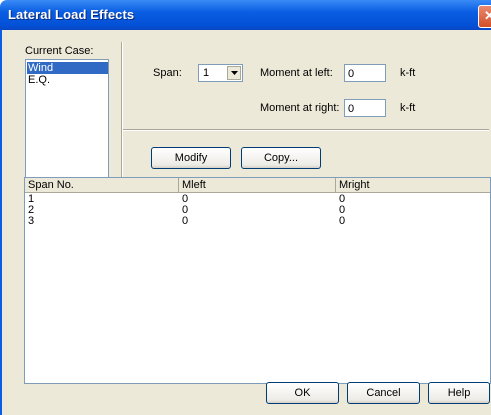 This screenshot has height=415, width=491. Describe the element at coordinates (31, 221) in the screenshot. I see `cell-span-no: 3` at that location.